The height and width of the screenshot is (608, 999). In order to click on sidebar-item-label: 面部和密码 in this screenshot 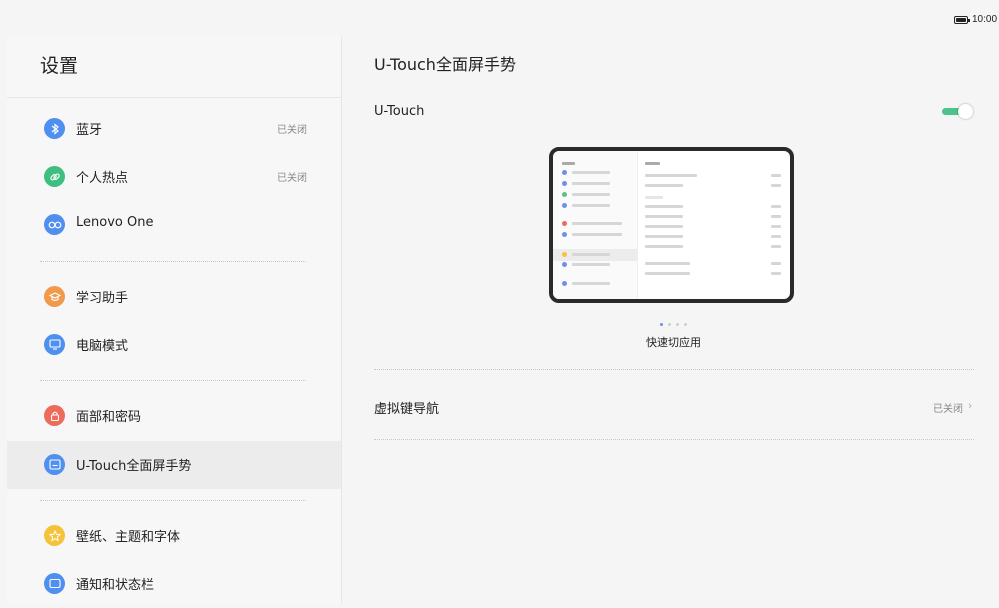, I will do `click(109, 417)`.